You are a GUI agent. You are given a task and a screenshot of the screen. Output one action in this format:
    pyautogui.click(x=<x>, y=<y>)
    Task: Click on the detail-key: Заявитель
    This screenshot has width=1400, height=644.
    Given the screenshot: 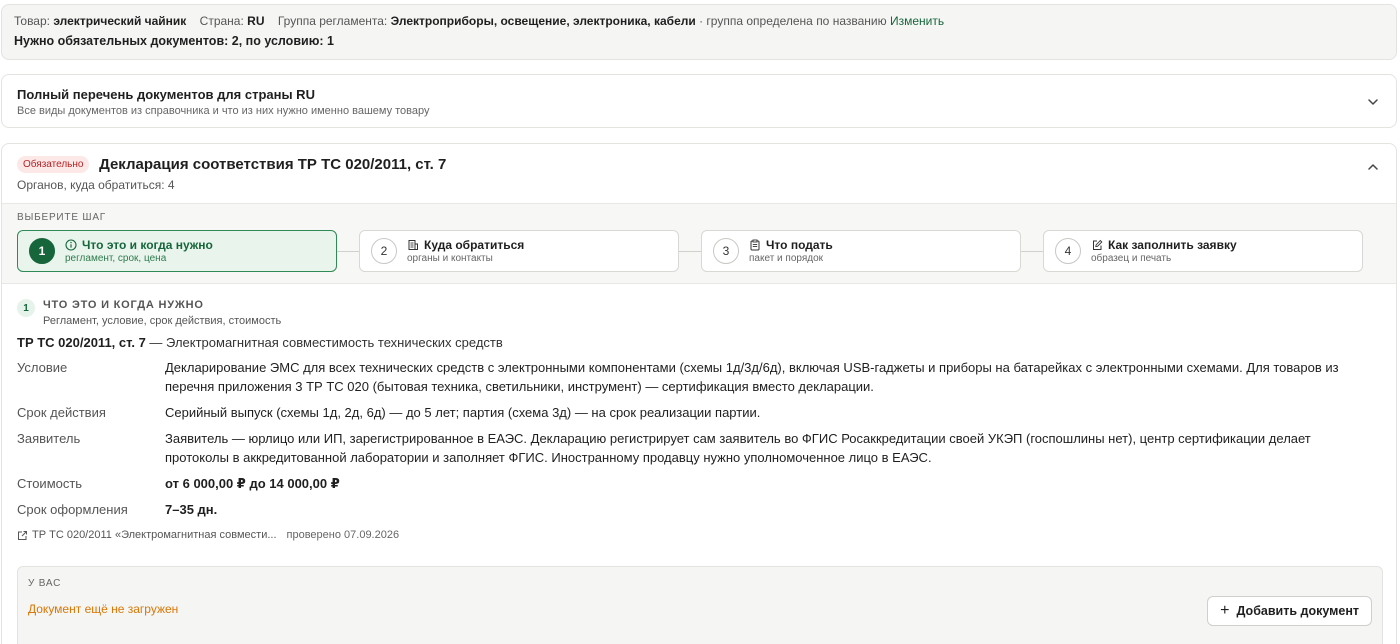 What is the action you would take?
    pyautogui.click(x=49, y=438)
    